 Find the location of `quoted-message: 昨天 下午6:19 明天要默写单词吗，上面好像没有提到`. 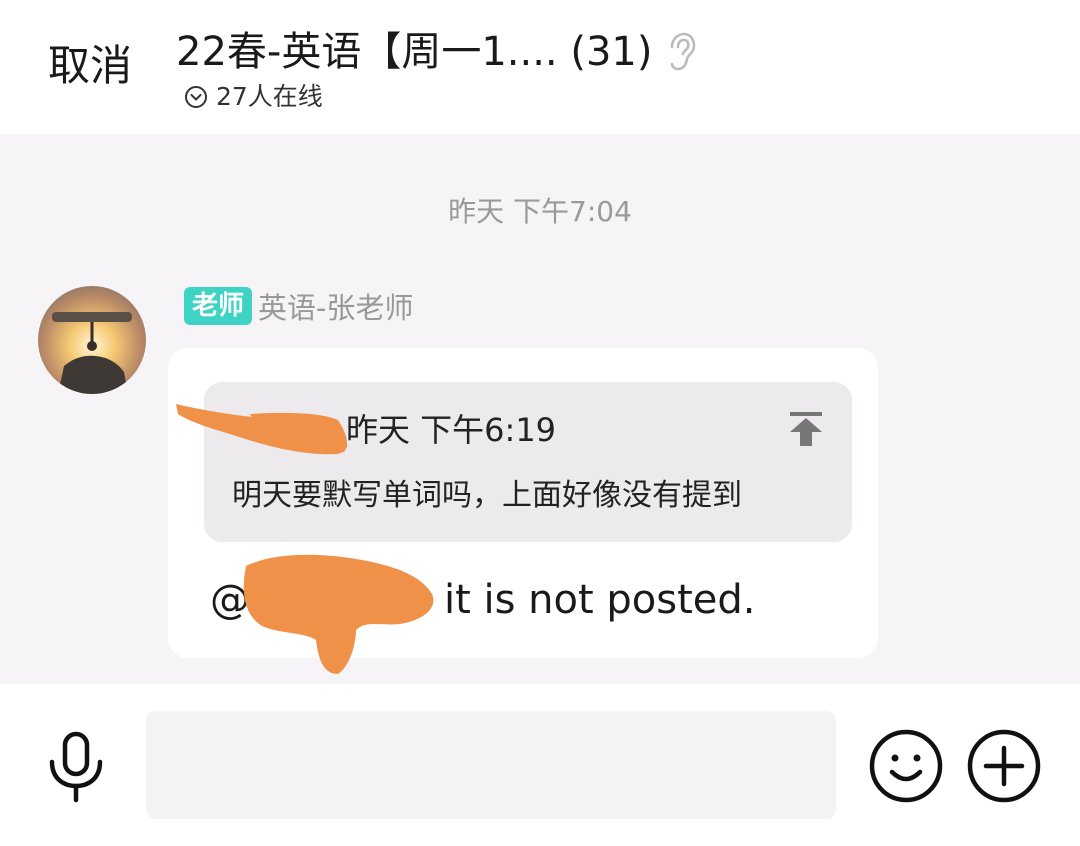

quoted-message: 昨天 下午6:19 明天要默写单词吗，上面好像没有提到 is located at coordinates (528, 462).